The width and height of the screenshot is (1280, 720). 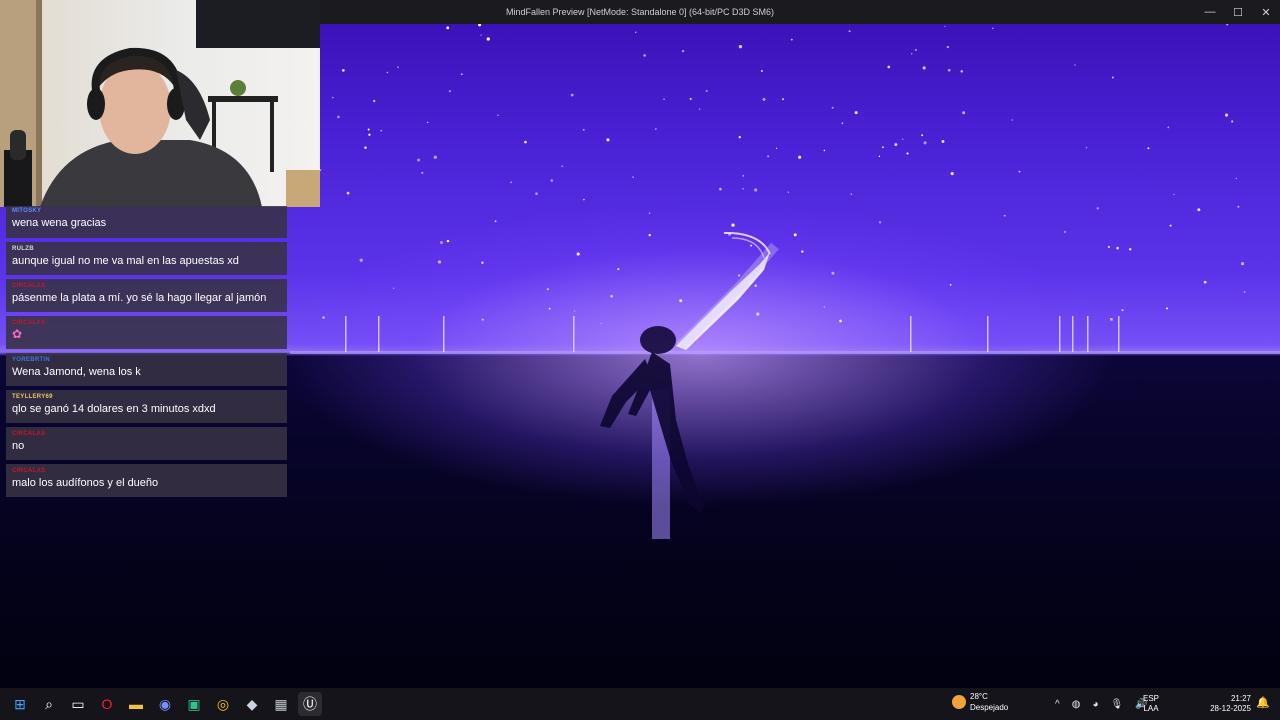 I want to click on chat-text: wena wena gracias, so click(x=59, y=223).